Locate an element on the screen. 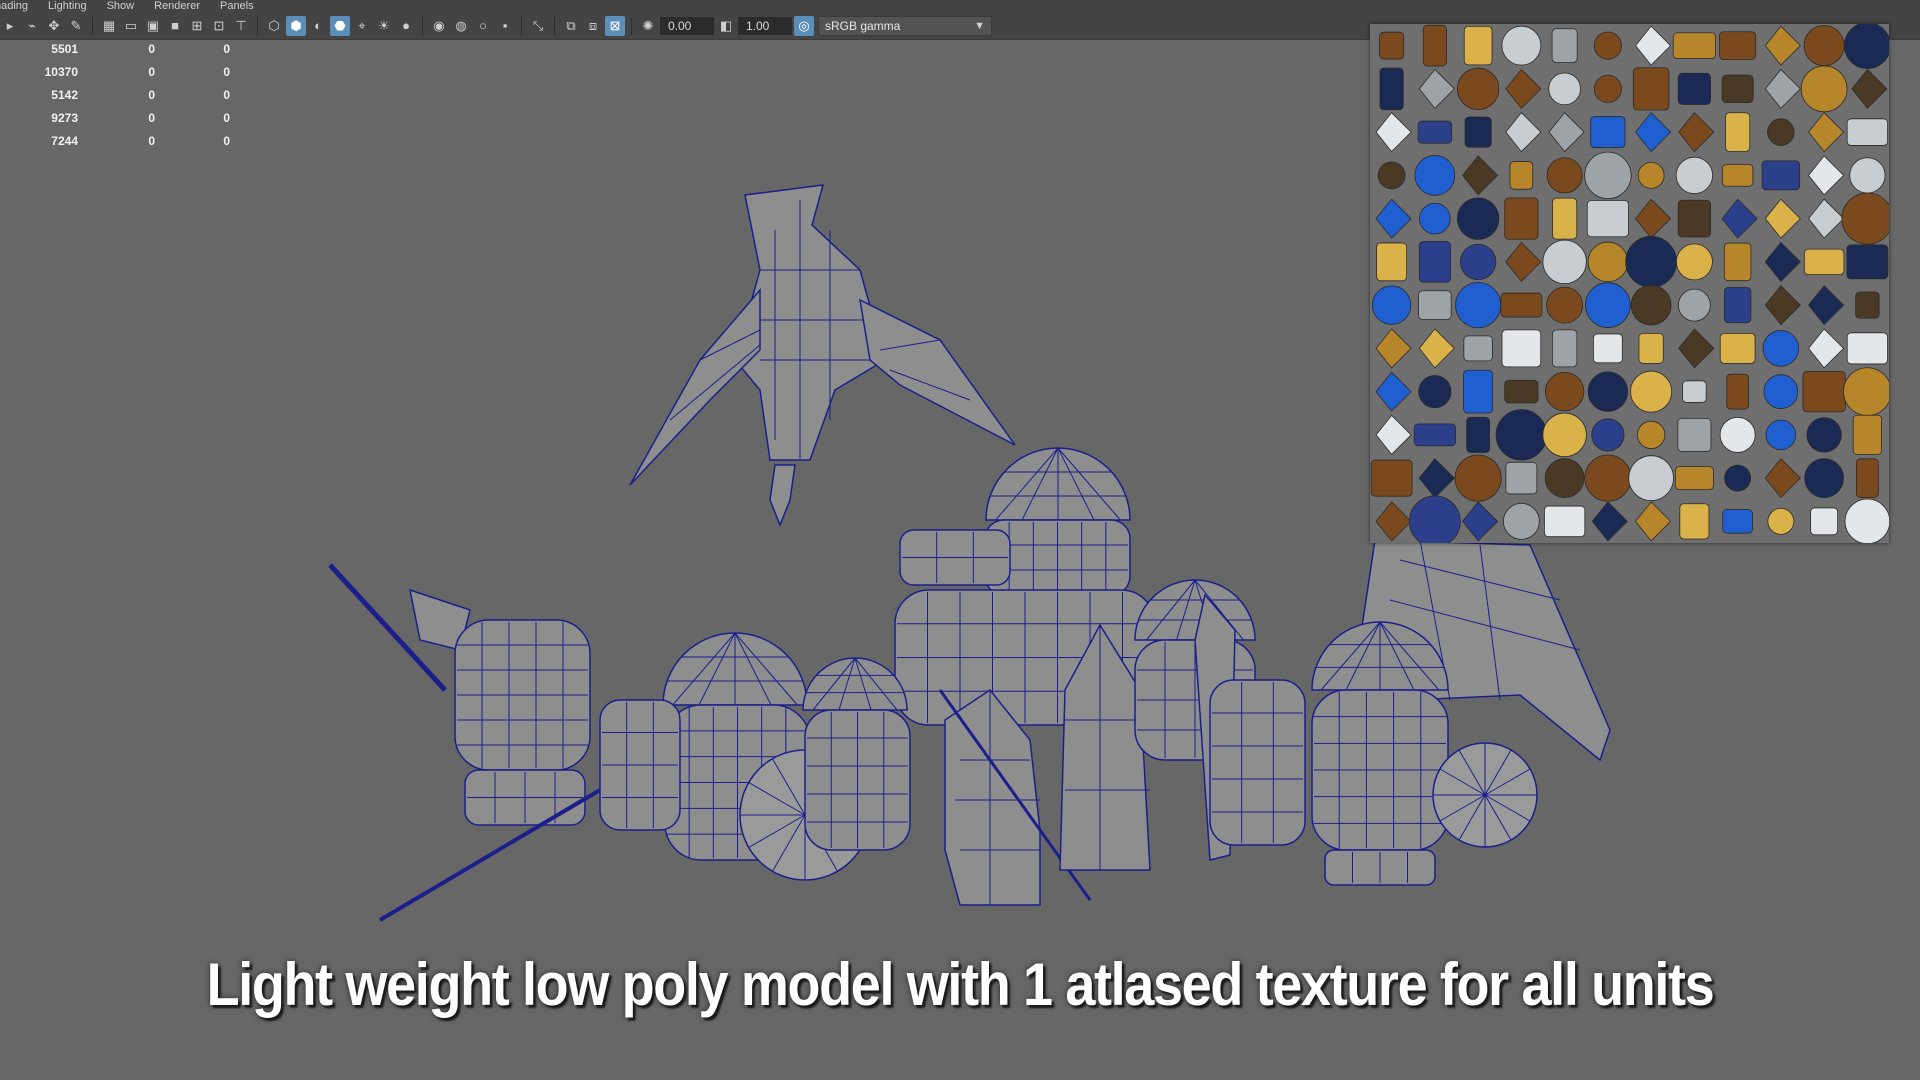 The width and height of the screenshot is (1920, 1080). brush-icon: ✎ is located at coordinates (76, 26).